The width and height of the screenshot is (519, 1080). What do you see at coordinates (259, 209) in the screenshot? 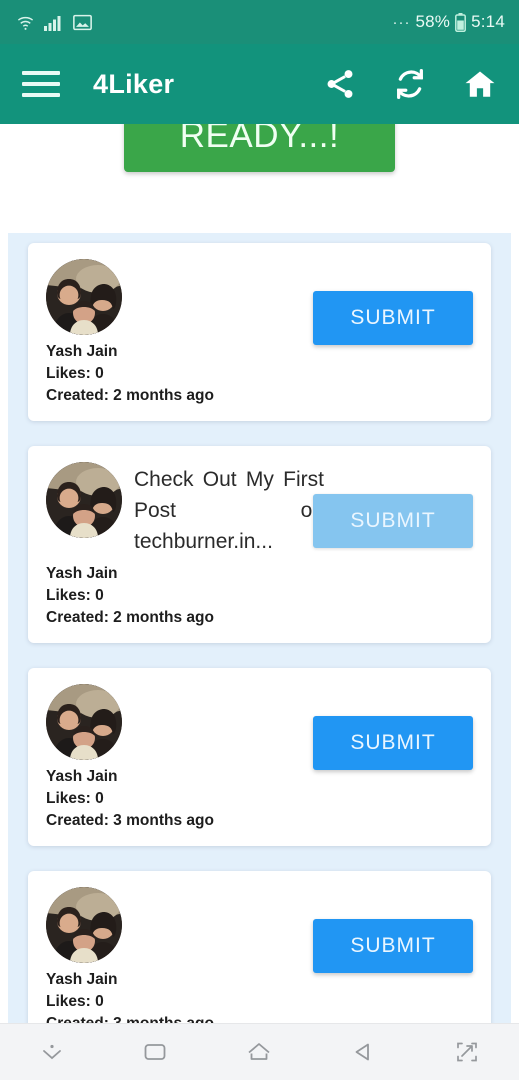
I see `content-spacer` at bounding box center [259, 209].